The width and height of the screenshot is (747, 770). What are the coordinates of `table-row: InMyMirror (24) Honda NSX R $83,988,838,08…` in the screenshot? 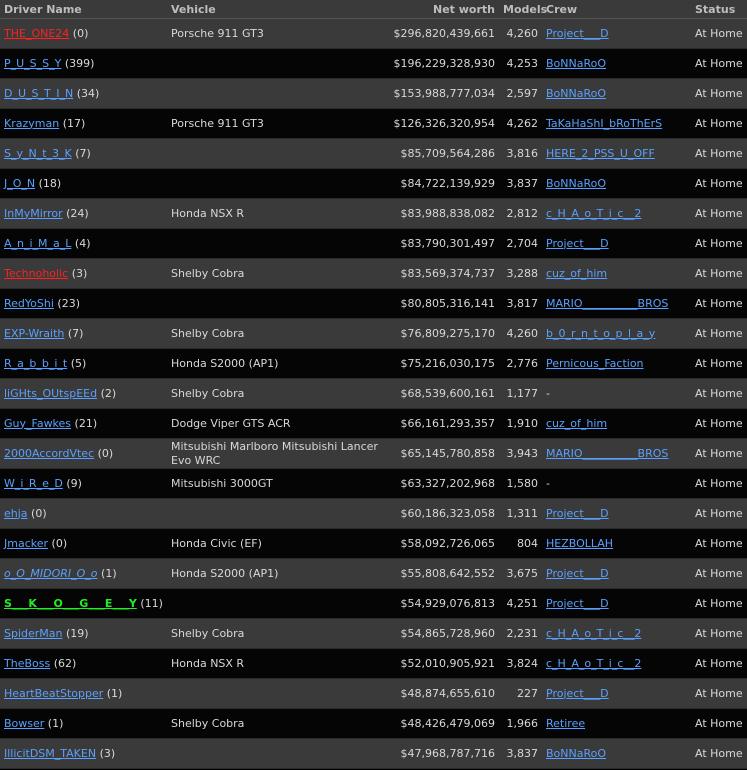 It's located at (373, 213).